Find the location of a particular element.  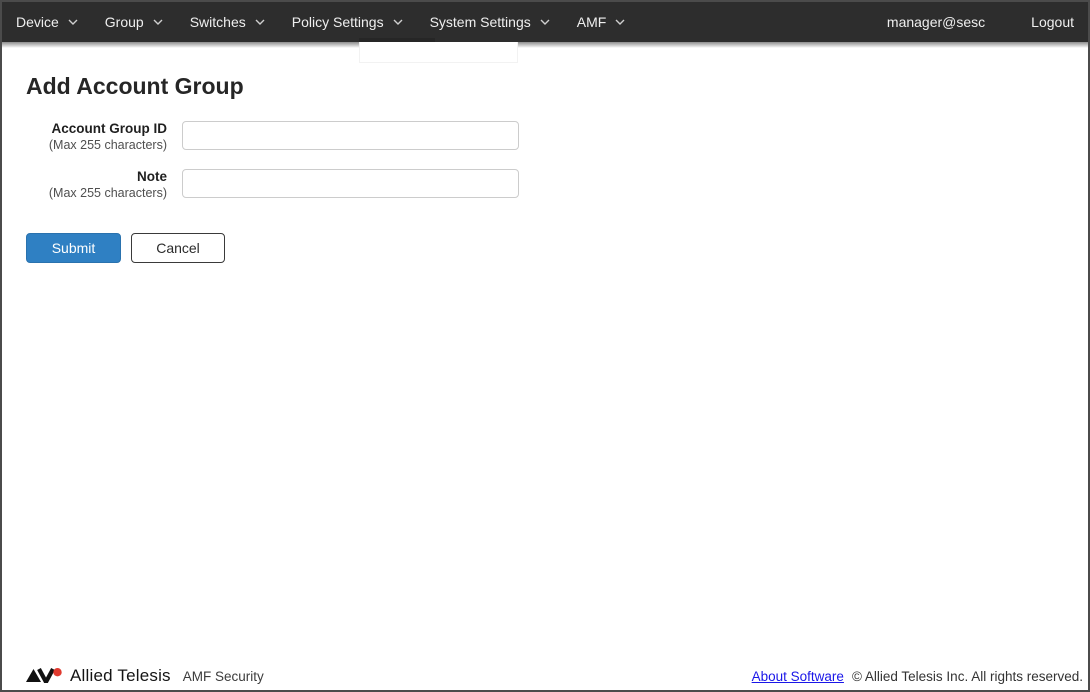

note-label: Note is located at coordinates (152, 176).